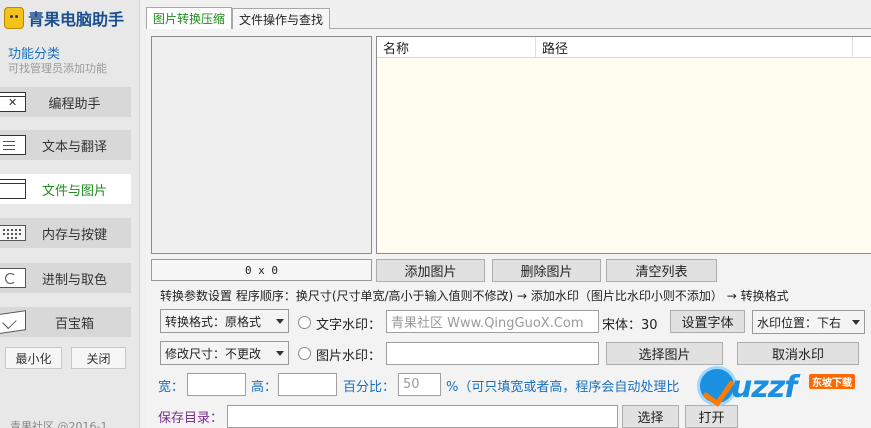  I want to click on minimize-button: 最小化, so click(33, 358).